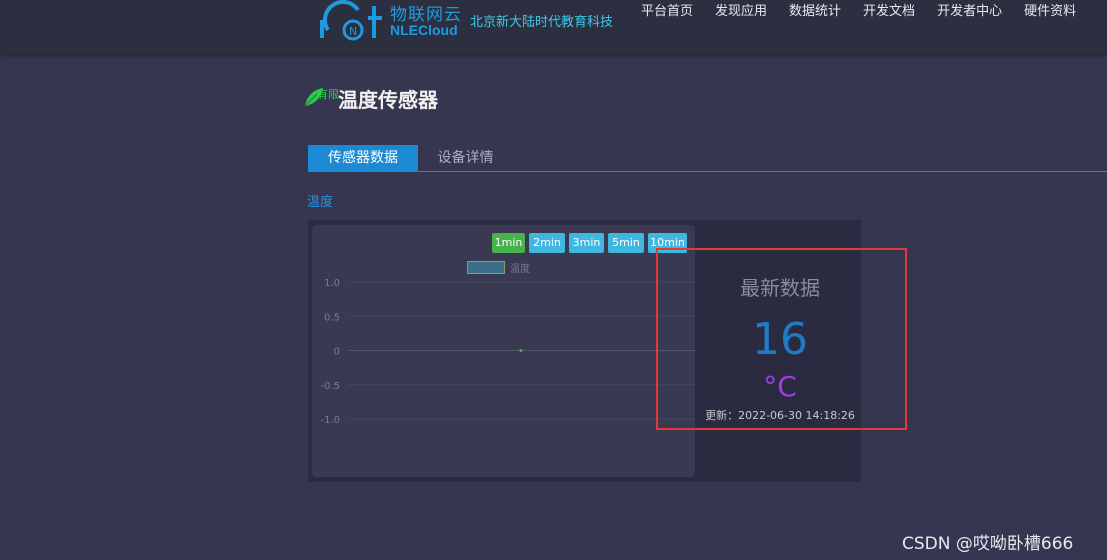  I want to click on main-nav: 平台首页 发现应用 数据统计 开发文档 开发者中心 硬件资料, so click(858, 12).